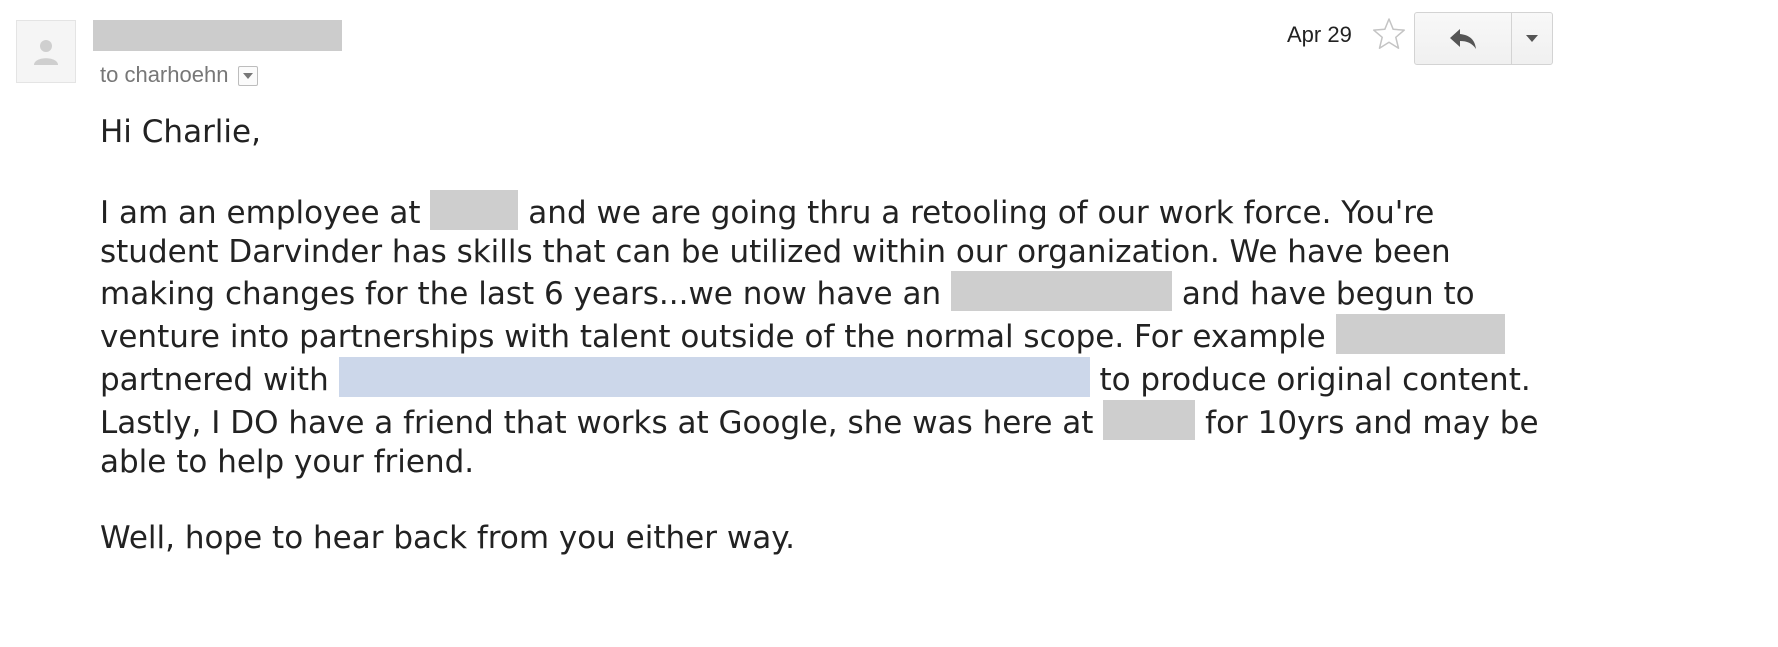 The width and height of the screenshot is (1778, 647). What do you see at coordinates (217, 35) in the screenshot?
I see `sender-name-redacted` at bounding box center [217, 35].